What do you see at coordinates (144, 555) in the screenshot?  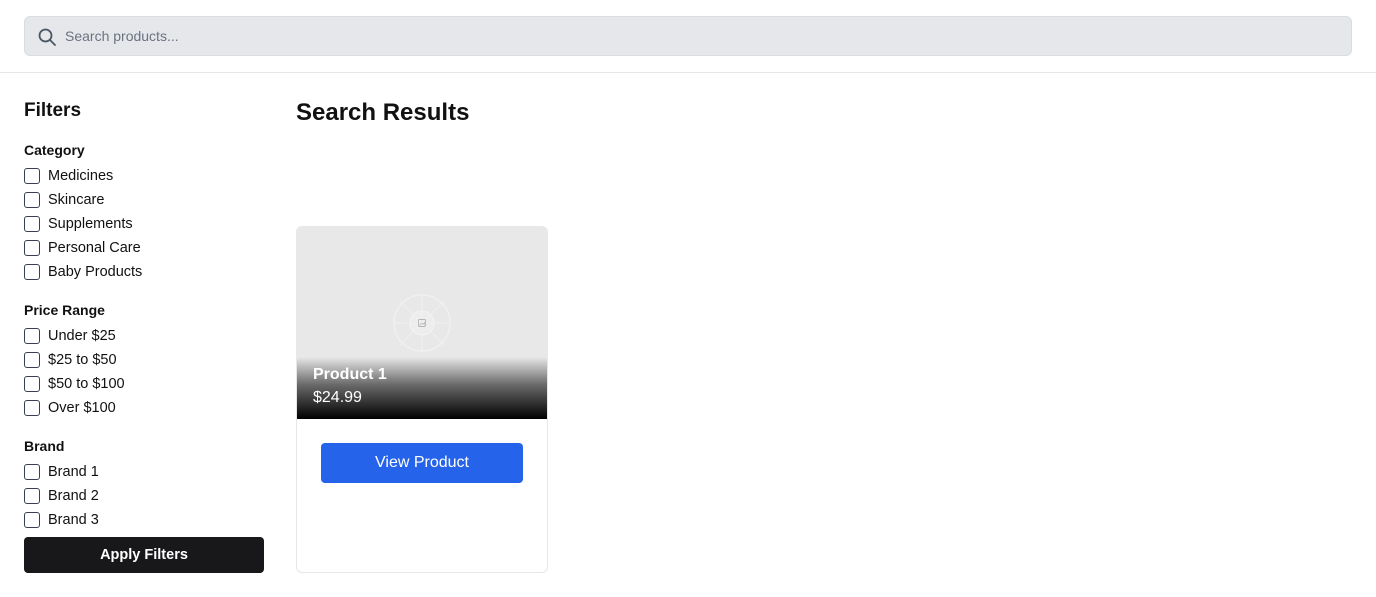 I see `apply-filters-button: Apply Filters` at bounding box center [144, 555].